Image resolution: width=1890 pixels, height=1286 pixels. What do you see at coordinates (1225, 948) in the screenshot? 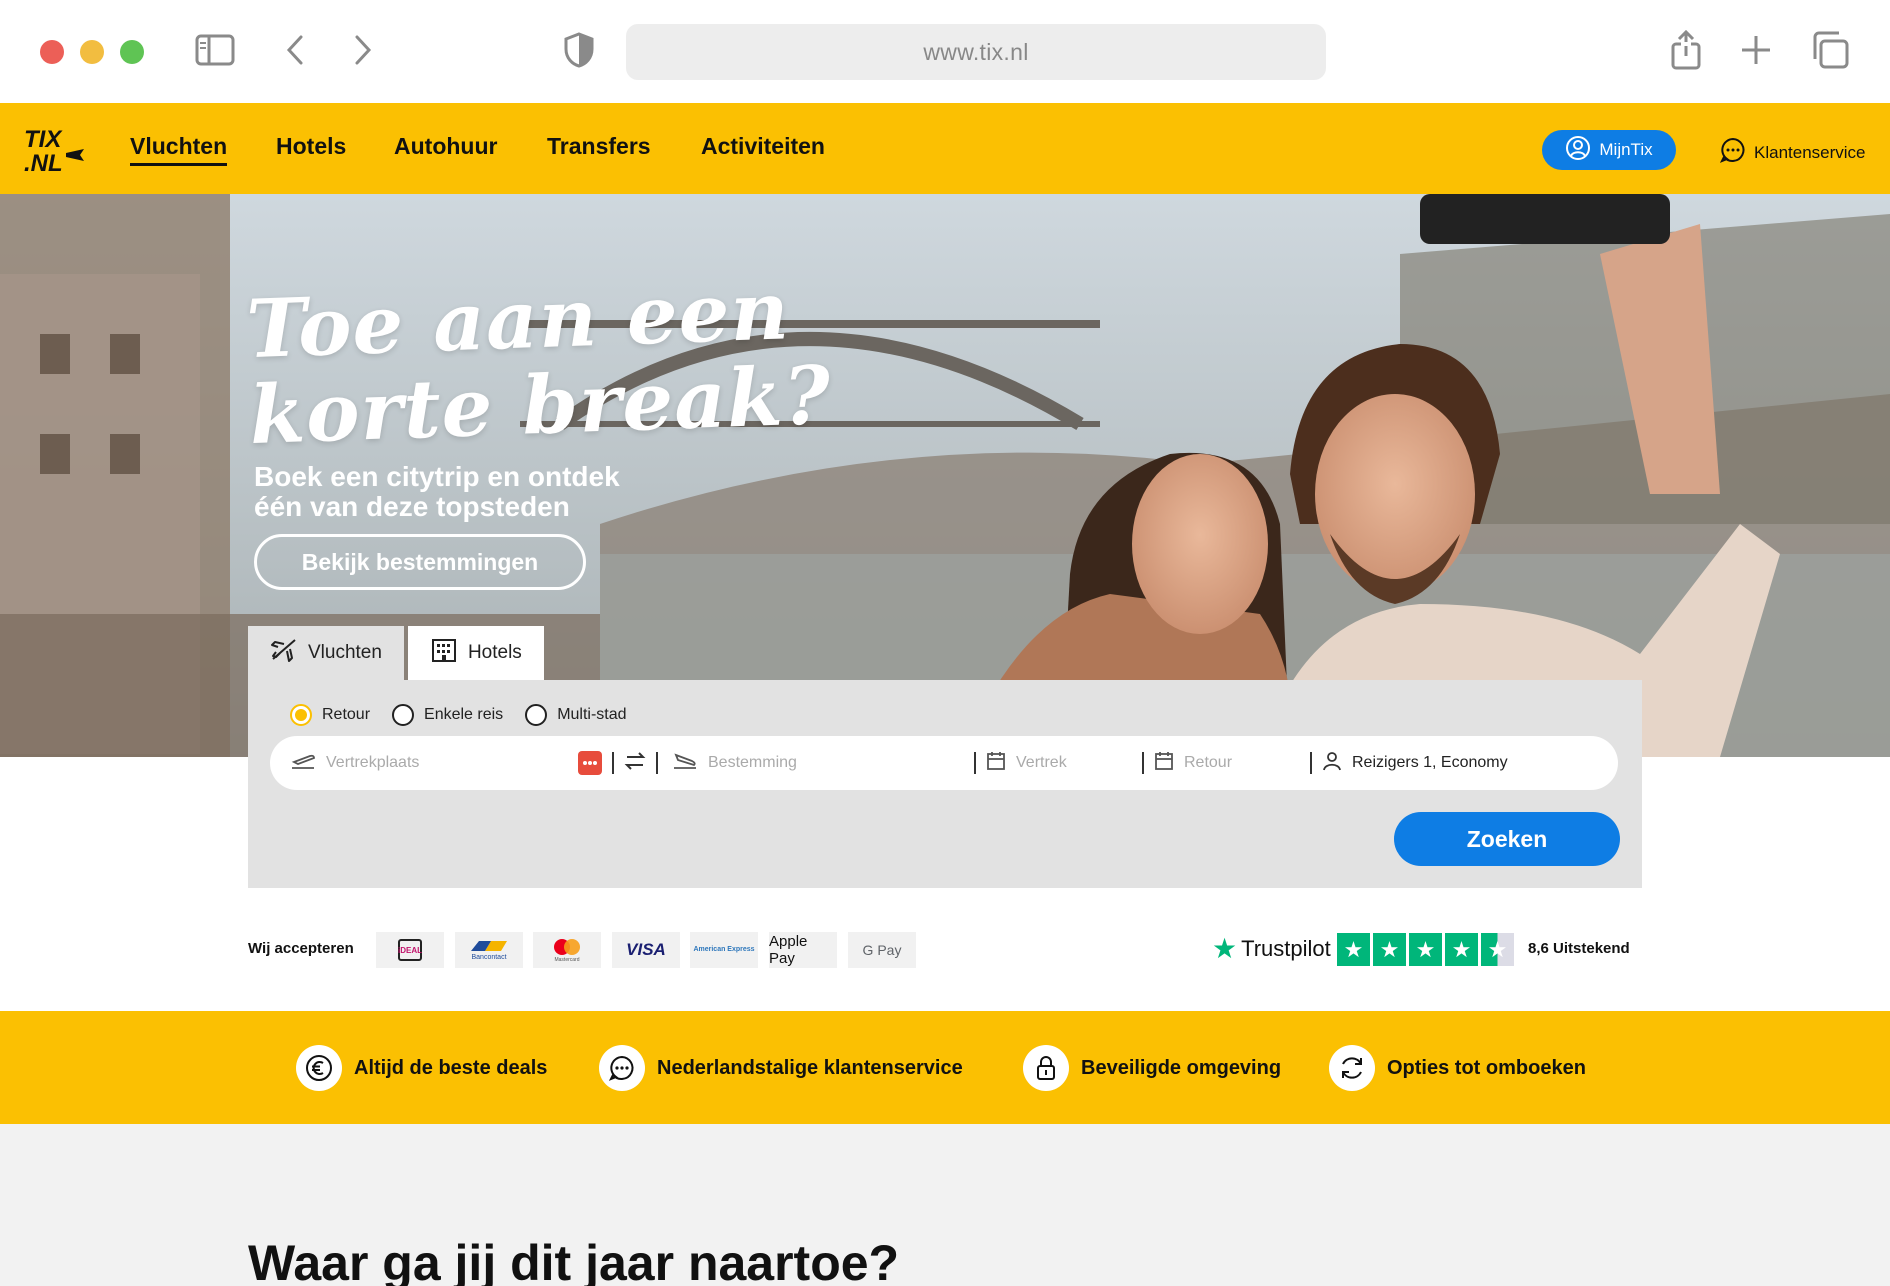
I see `trustpilot-star-icon: ★` at bounding box center [1225, 948].